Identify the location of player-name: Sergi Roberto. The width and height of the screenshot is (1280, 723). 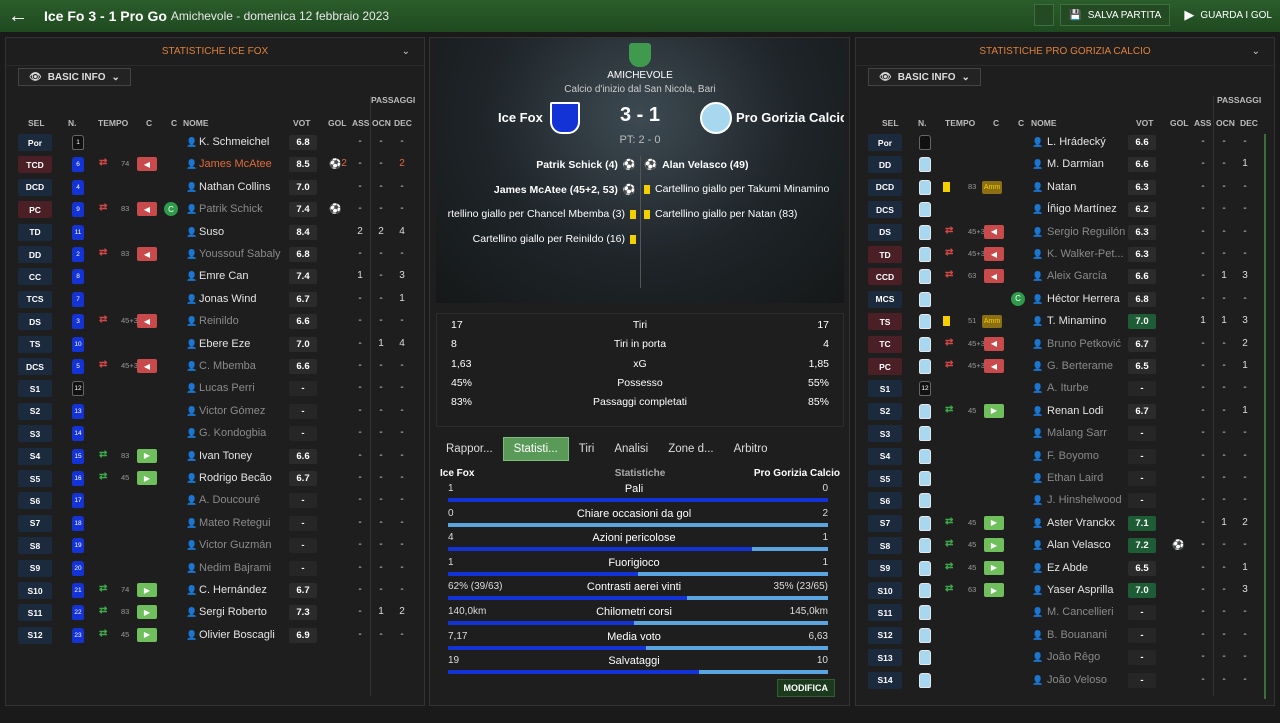
(233, 612).